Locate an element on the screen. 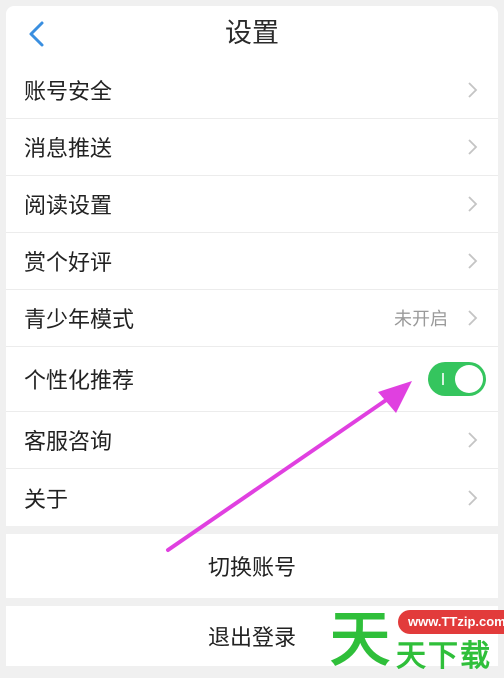  setting-label: 个性化推荐 is located at coordinates (79, 381).